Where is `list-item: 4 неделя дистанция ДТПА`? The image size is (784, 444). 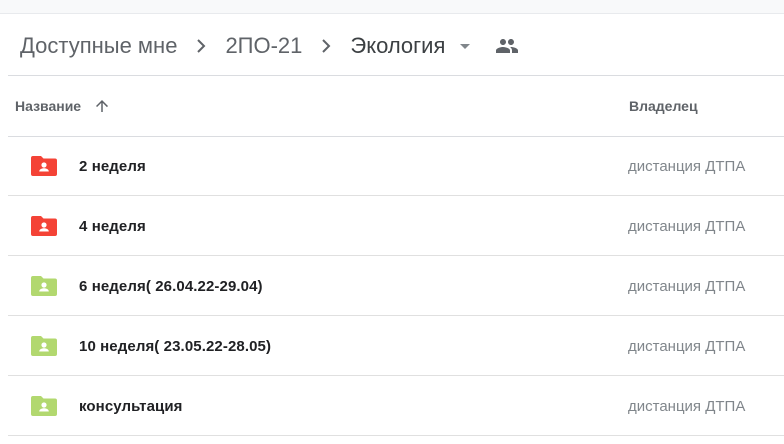 list-item: 4 неделя дистанция ДТПА is located at coordinates (392, 226).